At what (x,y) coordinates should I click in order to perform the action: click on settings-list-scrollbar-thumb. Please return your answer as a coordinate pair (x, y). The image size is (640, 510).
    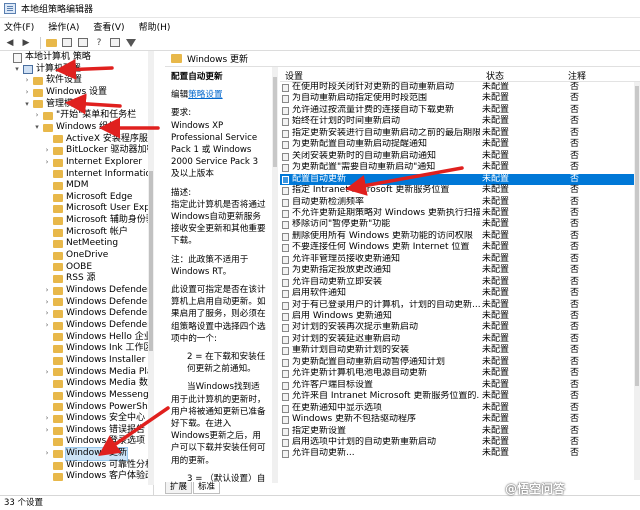
    Looking at the image, I should click on (637, 236).